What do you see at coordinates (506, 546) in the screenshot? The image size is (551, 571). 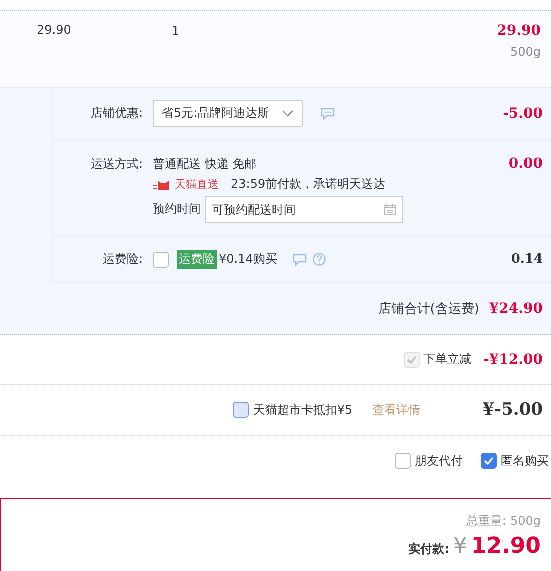 I see `pay-amount: 12.90` at bounding box center [506, 546].